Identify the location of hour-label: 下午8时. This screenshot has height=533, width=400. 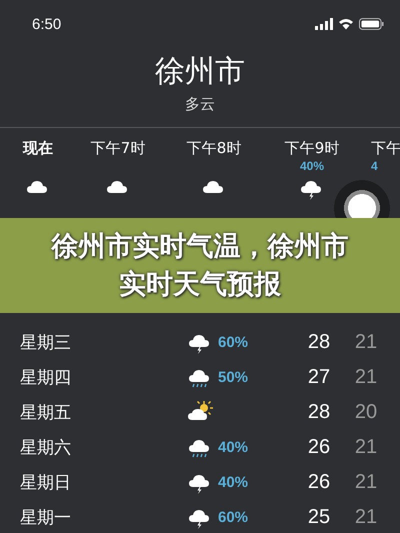
(214, 148).